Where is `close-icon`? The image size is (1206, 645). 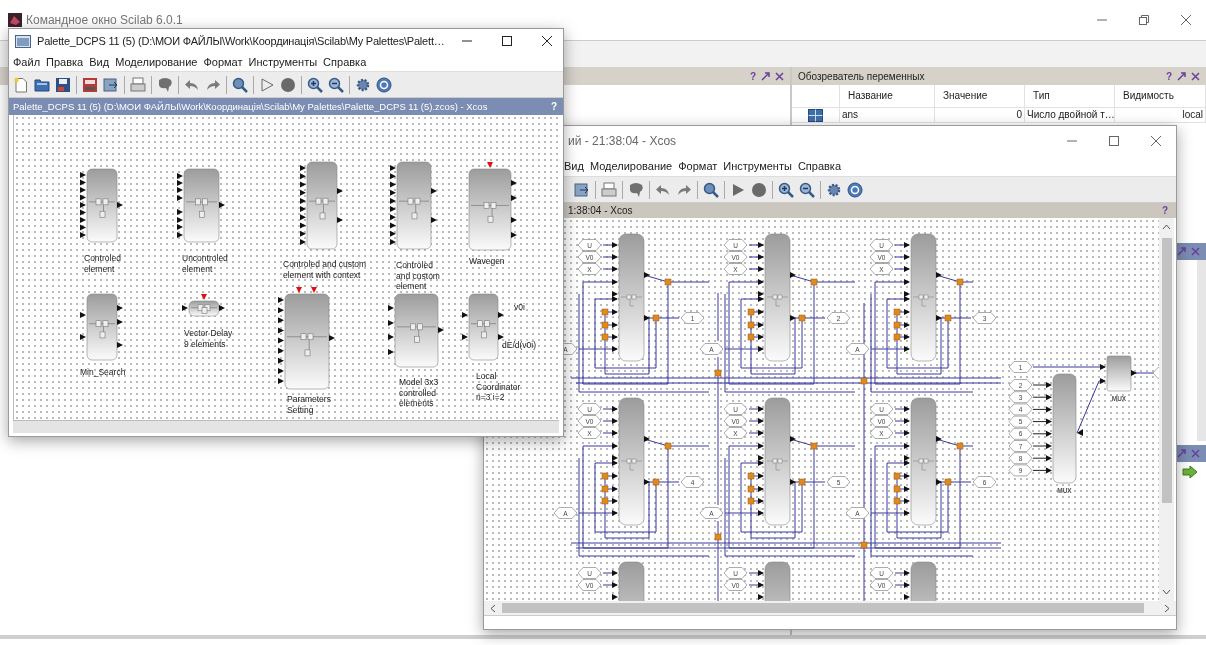
close-icon is located at coordinates (547, 41).